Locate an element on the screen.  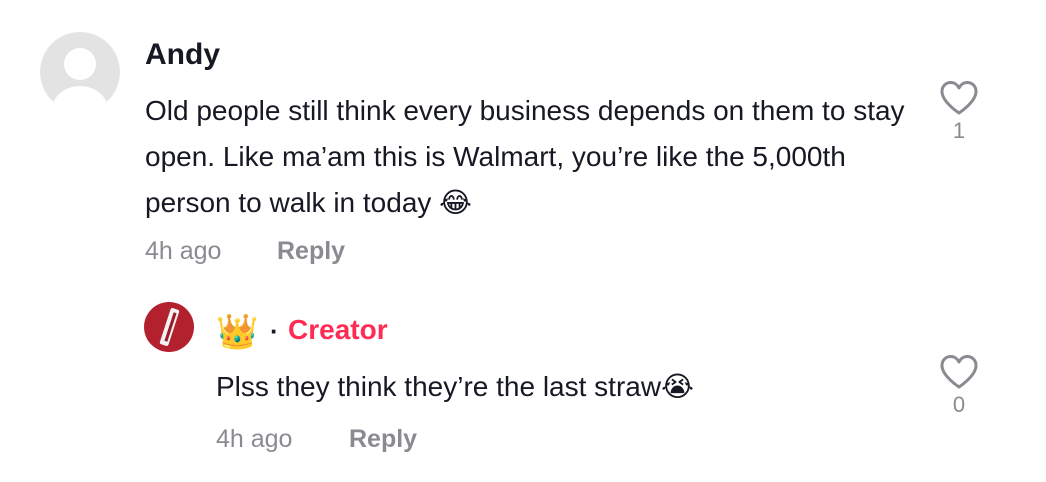
reply-button: Reply is located at coordinates (383, 439).